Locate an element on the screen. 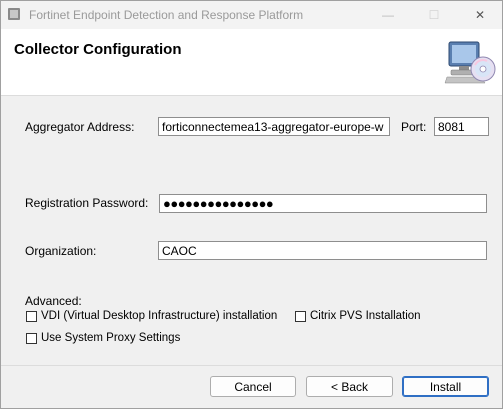 Image resolution: width=503 pixels, height=409 pixels. footer: Cancel < Back Install is located at coordinates (251, 387).